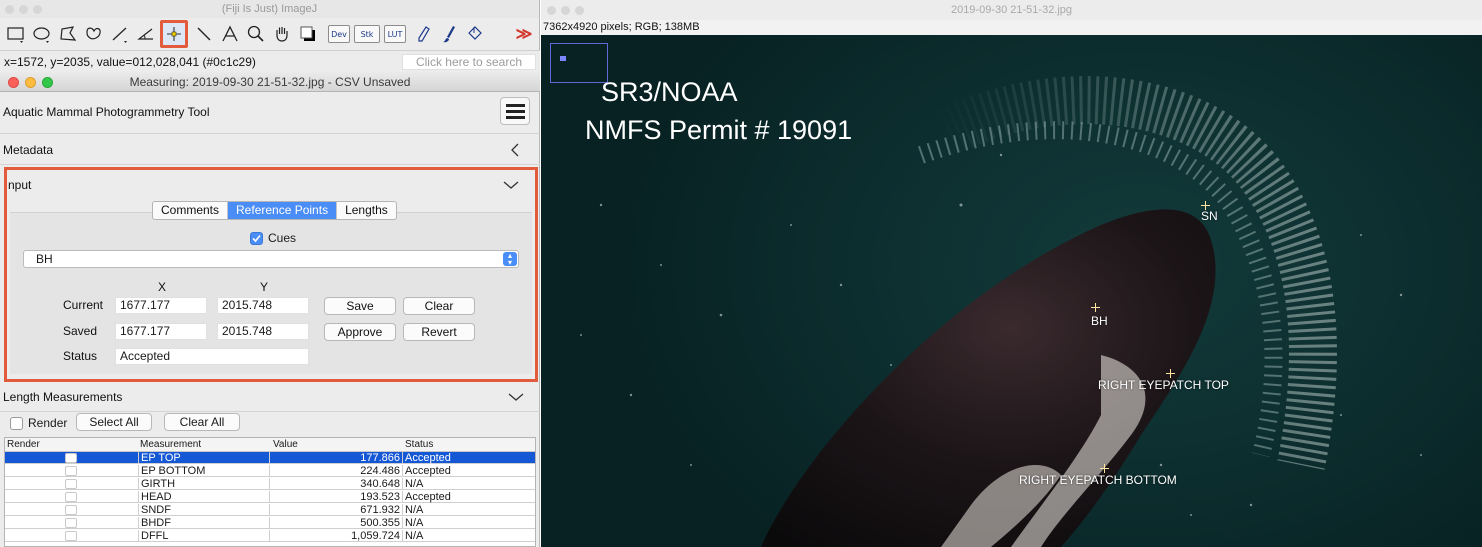 This screenshot has width=1482, height=547. I want to click on point-label-sn: SN, so click(1209, 216).